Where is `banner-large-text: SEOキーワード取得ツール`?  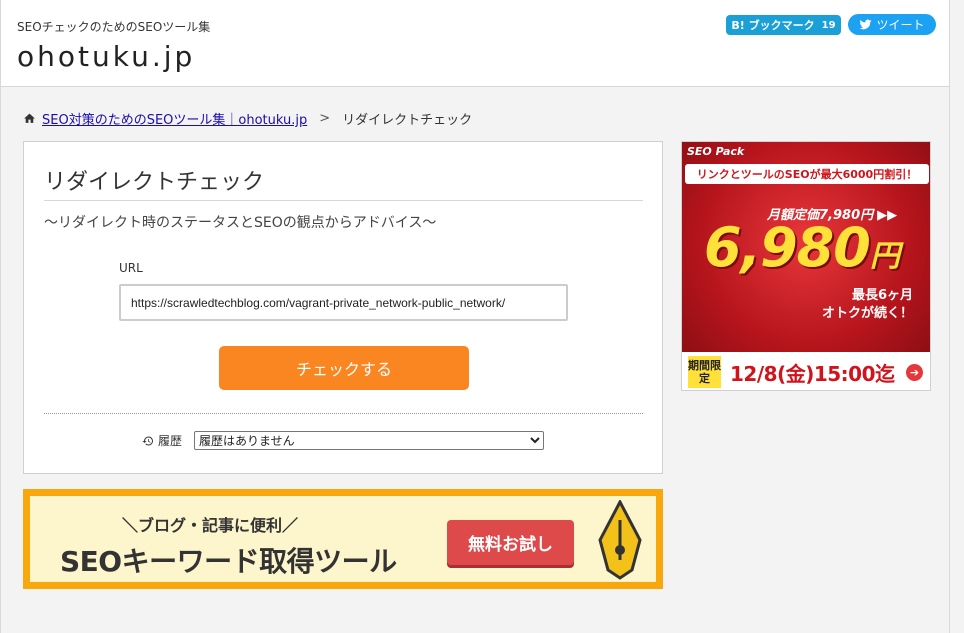 banner-large-text: SEOキーワード取得ツール is located at coordinates (228, 561).